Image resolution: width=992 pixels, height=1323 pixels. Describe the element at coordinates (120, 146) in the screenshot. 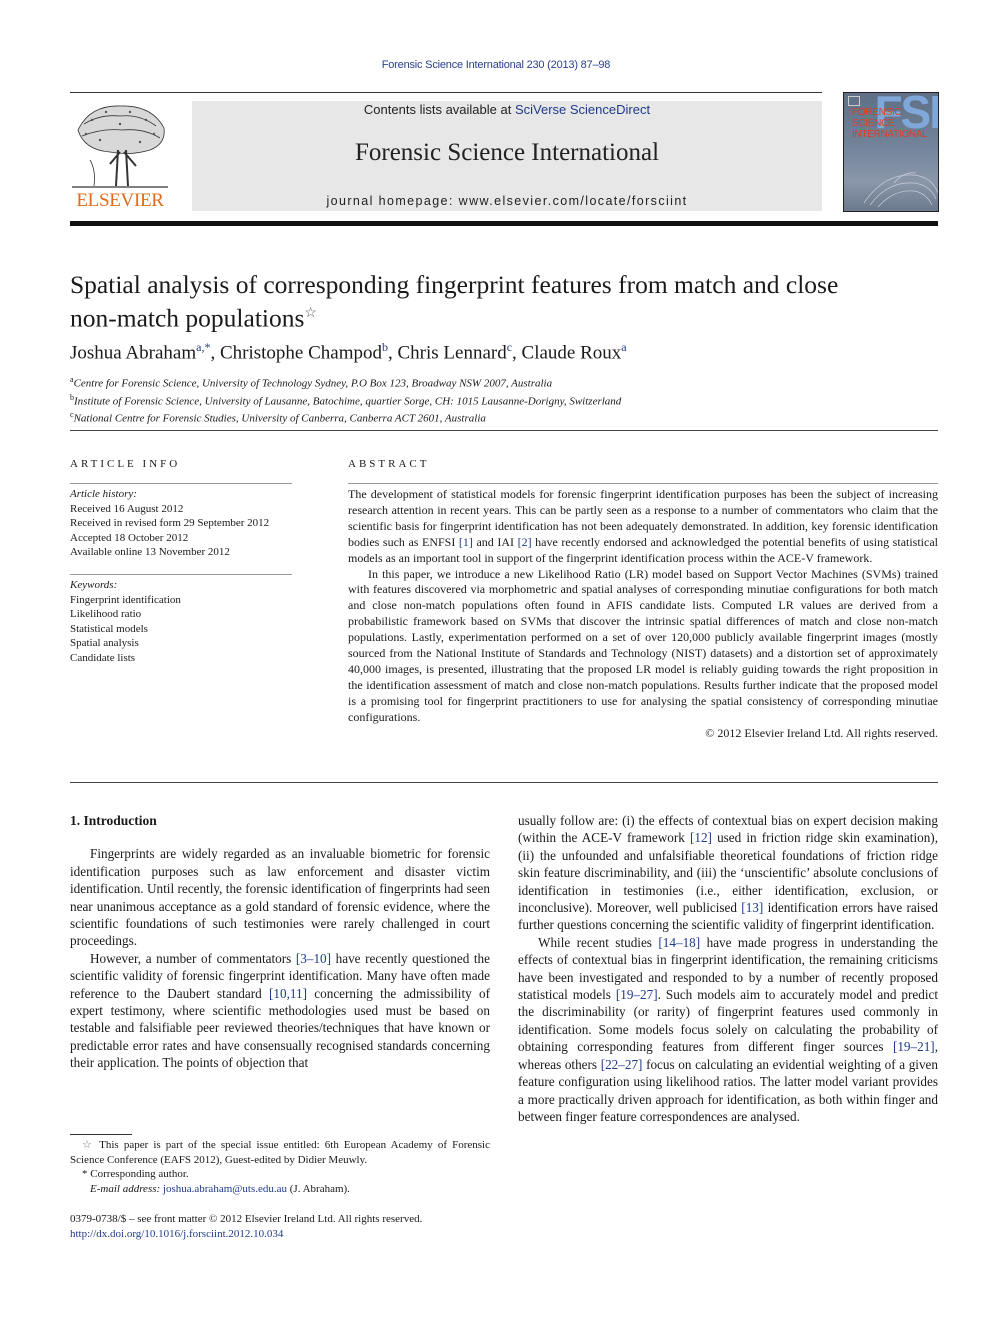

I see `tree-icon` at that location.